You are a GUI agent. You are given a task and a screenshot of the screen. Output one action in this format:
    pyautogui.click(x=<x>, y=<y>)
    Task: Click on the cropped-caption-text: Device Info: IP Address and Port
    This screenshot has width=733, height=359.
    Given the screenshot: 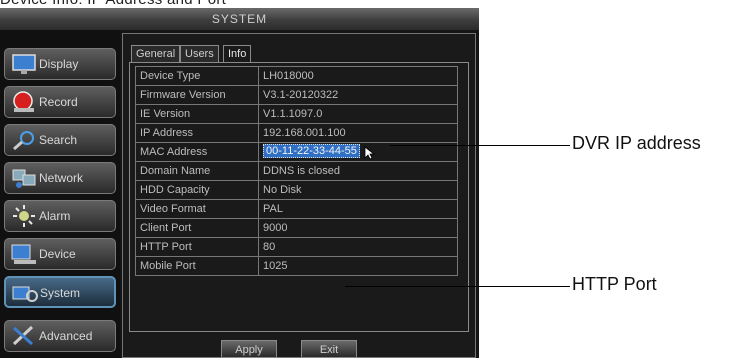 What is the action you would take?
    pyautogui.click(x=113, y=4)
    